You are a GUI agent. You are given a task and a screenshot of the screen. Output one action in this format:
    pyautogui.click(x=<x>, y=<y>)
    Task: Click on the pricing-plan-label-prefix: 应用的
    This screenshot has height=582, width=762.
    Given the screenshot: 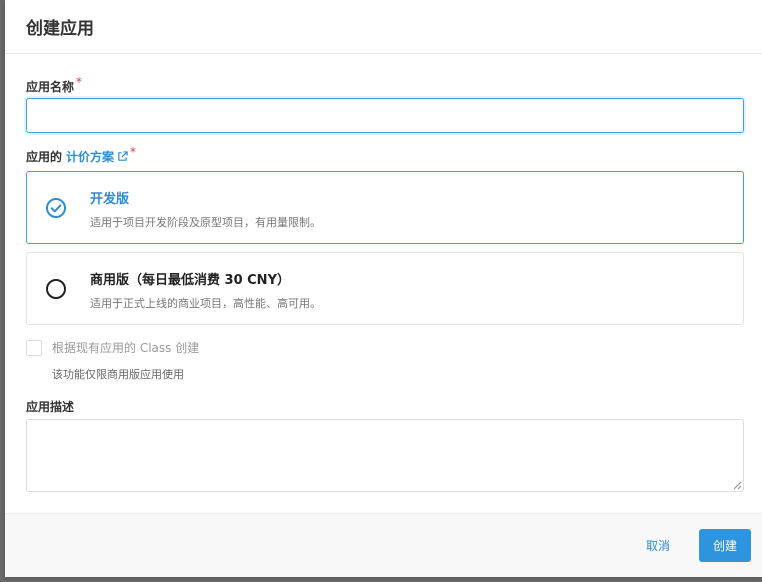 What is the action you would take?
    pyautogui.click(x=44, y=157)
    